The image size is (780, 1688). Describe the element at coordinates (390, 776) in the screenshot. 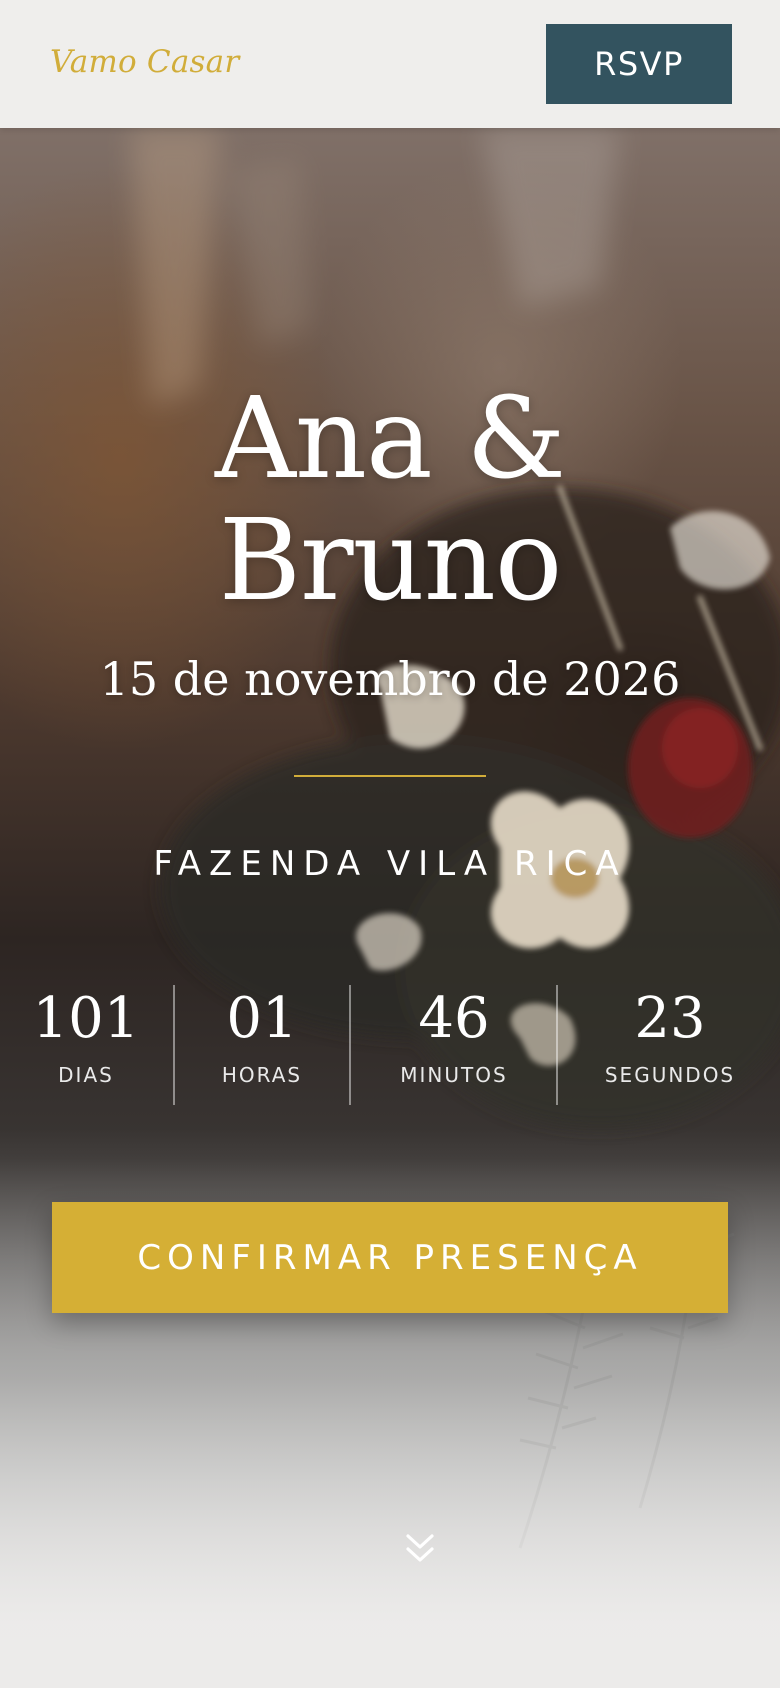

I see `gold-divider` at that location.